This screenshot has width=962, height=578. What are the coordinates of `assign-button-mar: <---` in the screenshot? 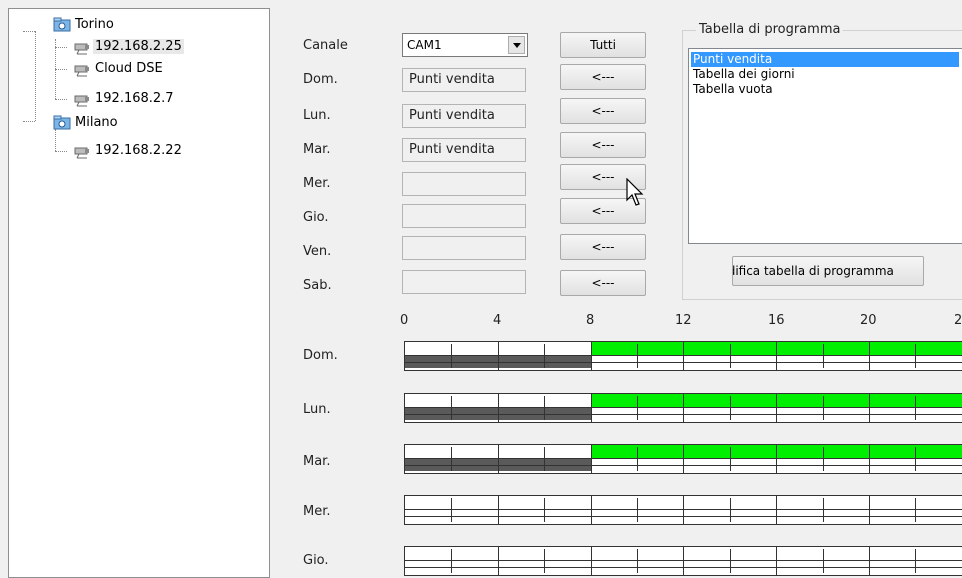 It's located at (603, 145).